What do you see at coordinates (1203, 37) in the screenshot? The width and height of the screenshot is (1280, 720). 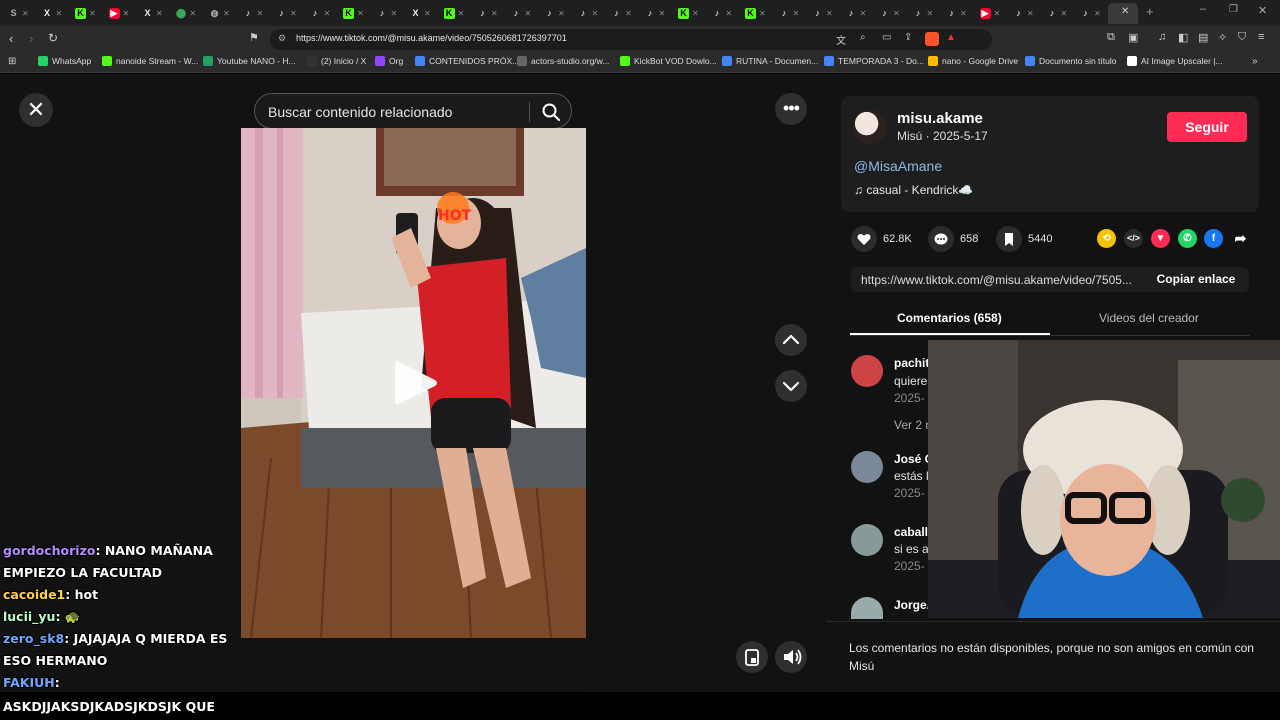 I see `wallet-icon: ▤` at bounding box center [1203, 37].